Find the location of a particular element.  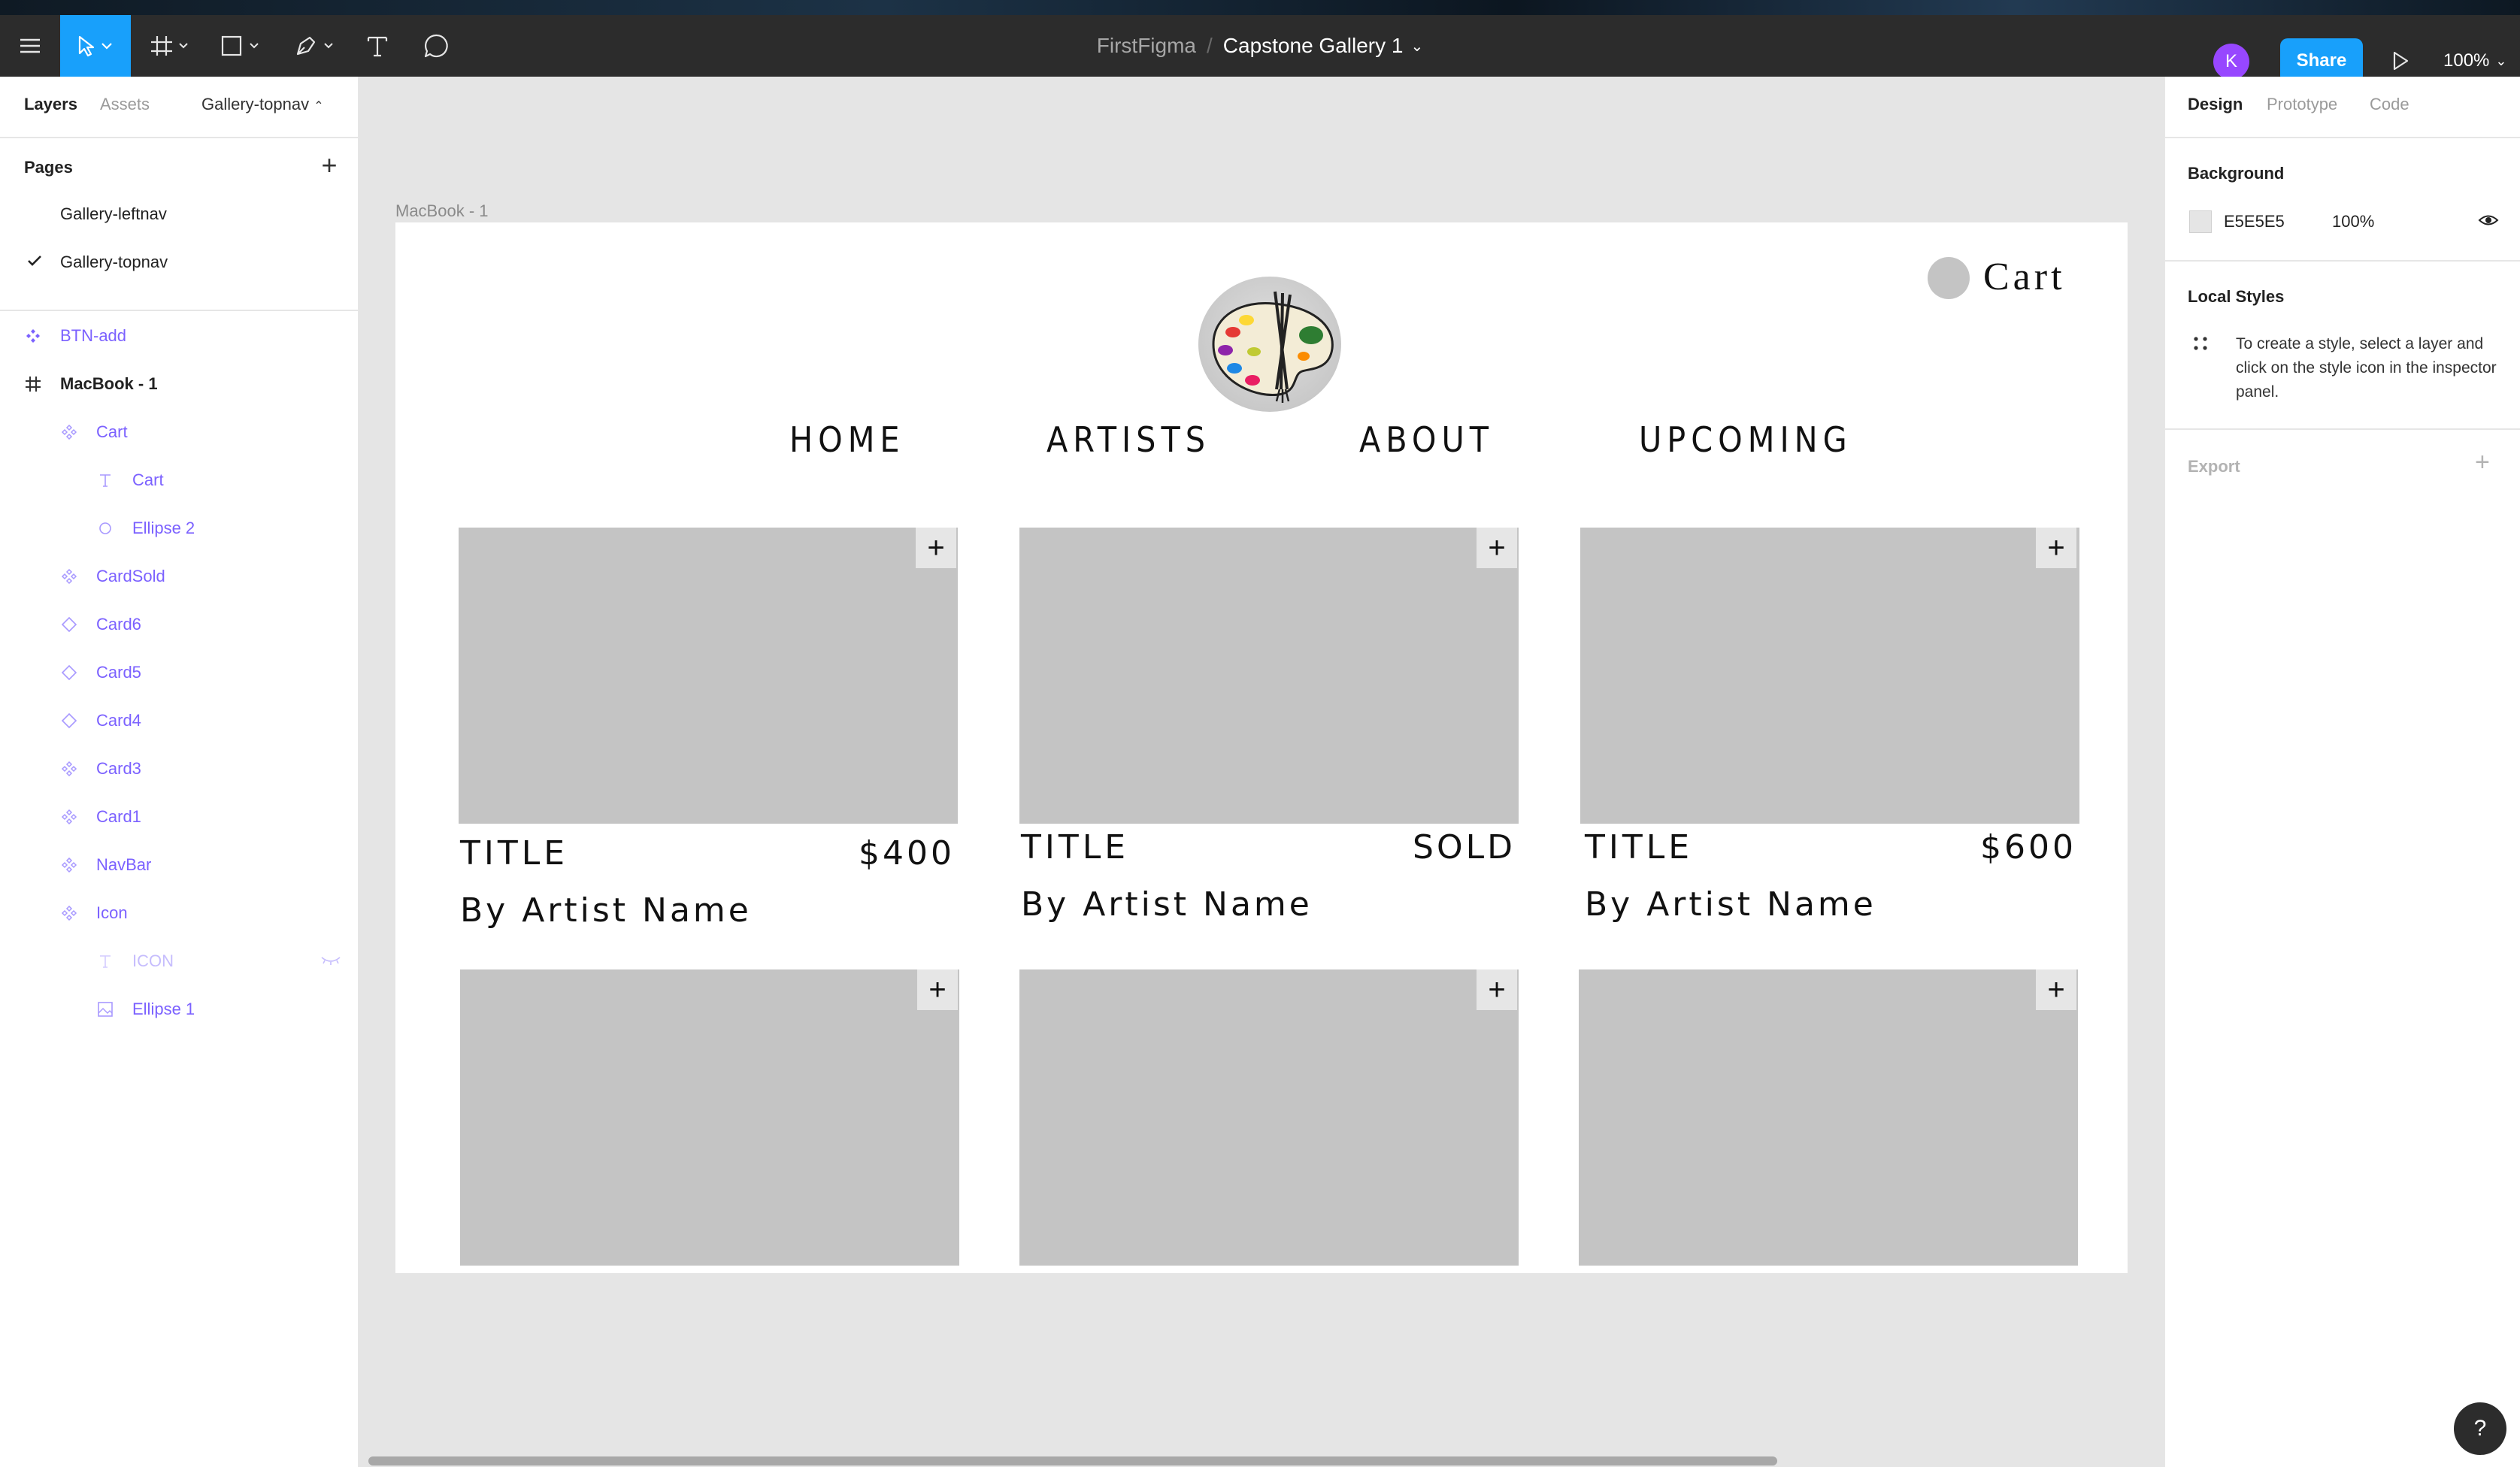

text-tool-button is located at coordinates (377, 46).